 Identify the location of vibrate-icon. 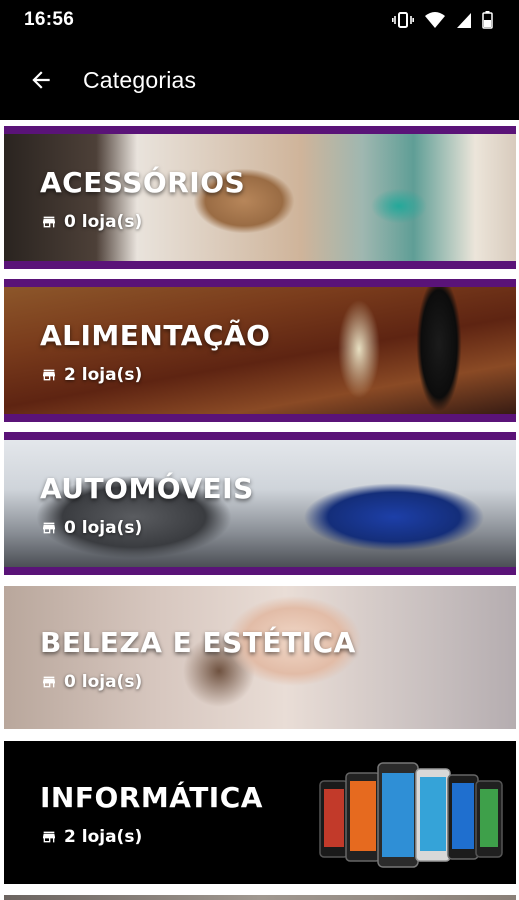
(403, 20).